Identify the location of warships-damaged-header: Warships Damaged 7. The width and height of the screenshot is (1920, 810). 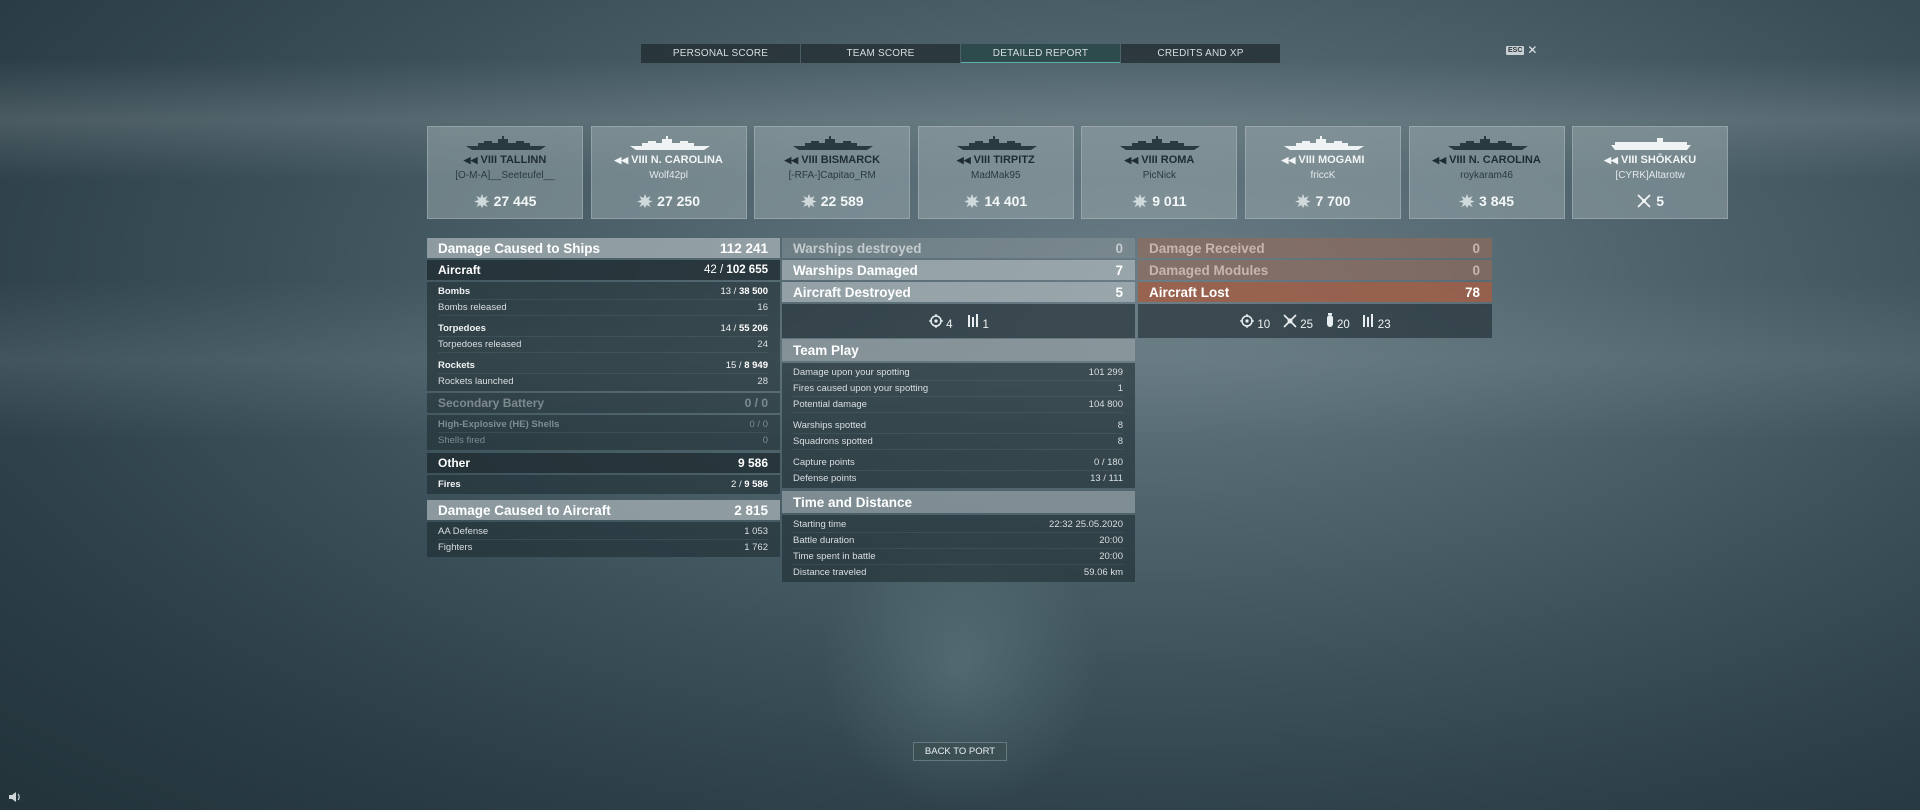
(958, 270).